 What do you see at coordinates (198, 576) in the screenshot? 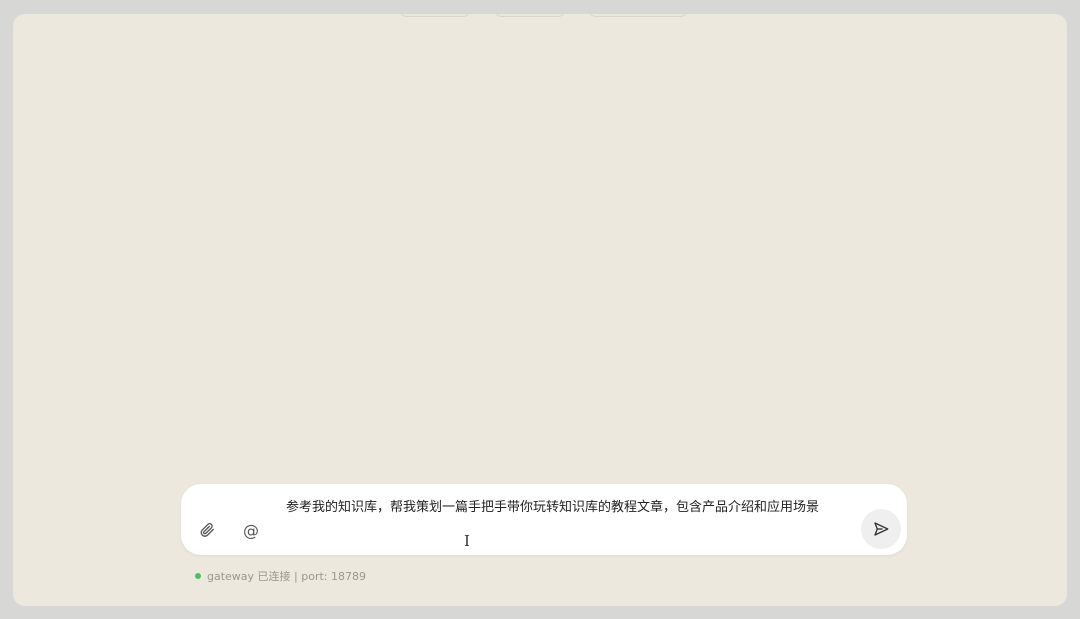
I see `status-dot` at bounding box center [198, 576].